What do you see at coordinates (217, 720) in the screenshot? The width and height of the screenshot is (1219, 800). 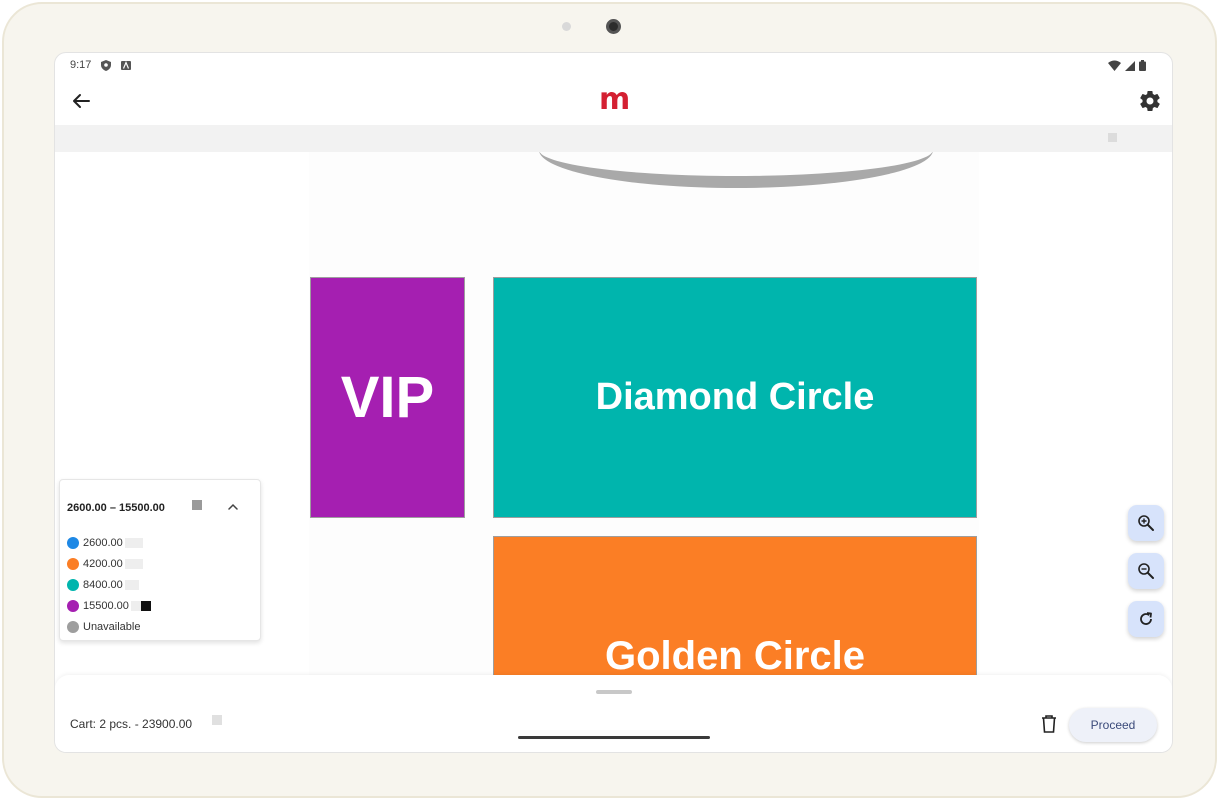 I see `cart-summary-mark` at bounding box center [217, 720].